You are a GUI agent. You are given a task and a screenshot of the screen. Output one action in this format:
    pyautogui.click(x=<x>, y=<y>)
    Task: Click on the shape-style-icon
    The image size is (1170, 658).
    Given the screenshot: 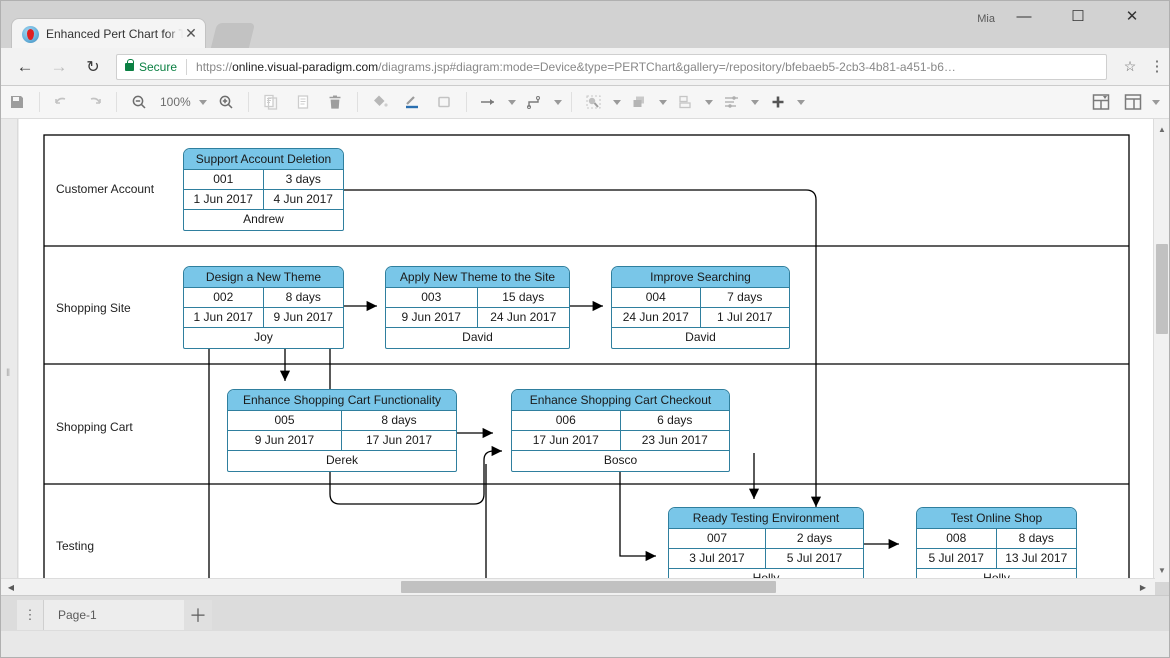 What is the action you would take?
    pyautogui.click(x=444, y=102)
    